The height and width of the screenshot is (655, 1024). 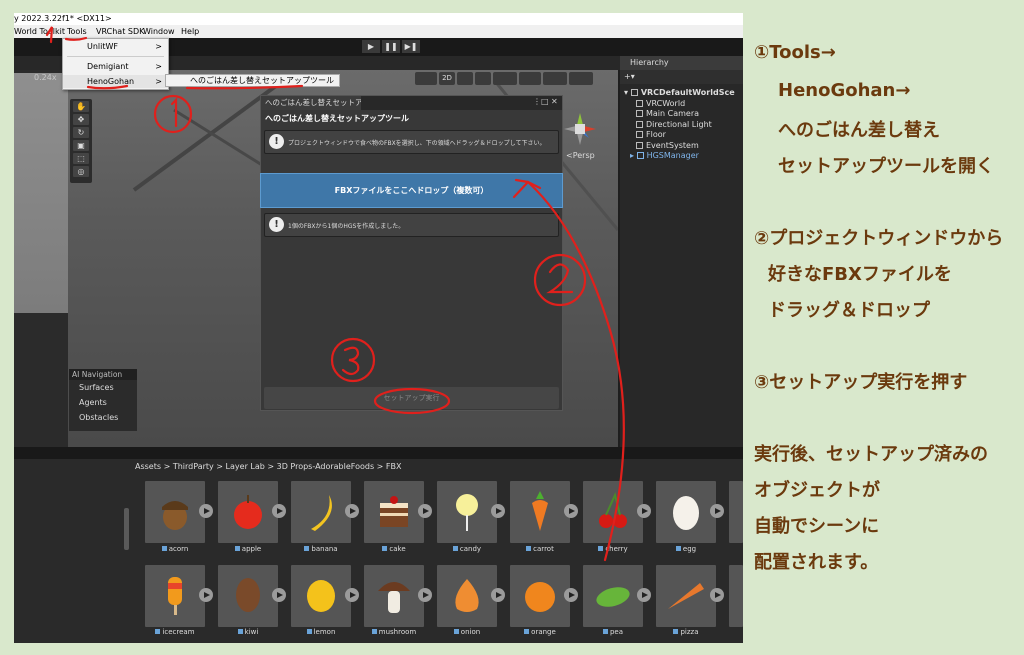 I want to click on setup-window-tabbar: へのごはん差し替えセットアッ... ⋮ □ ✕, so click(x=411, y=103).